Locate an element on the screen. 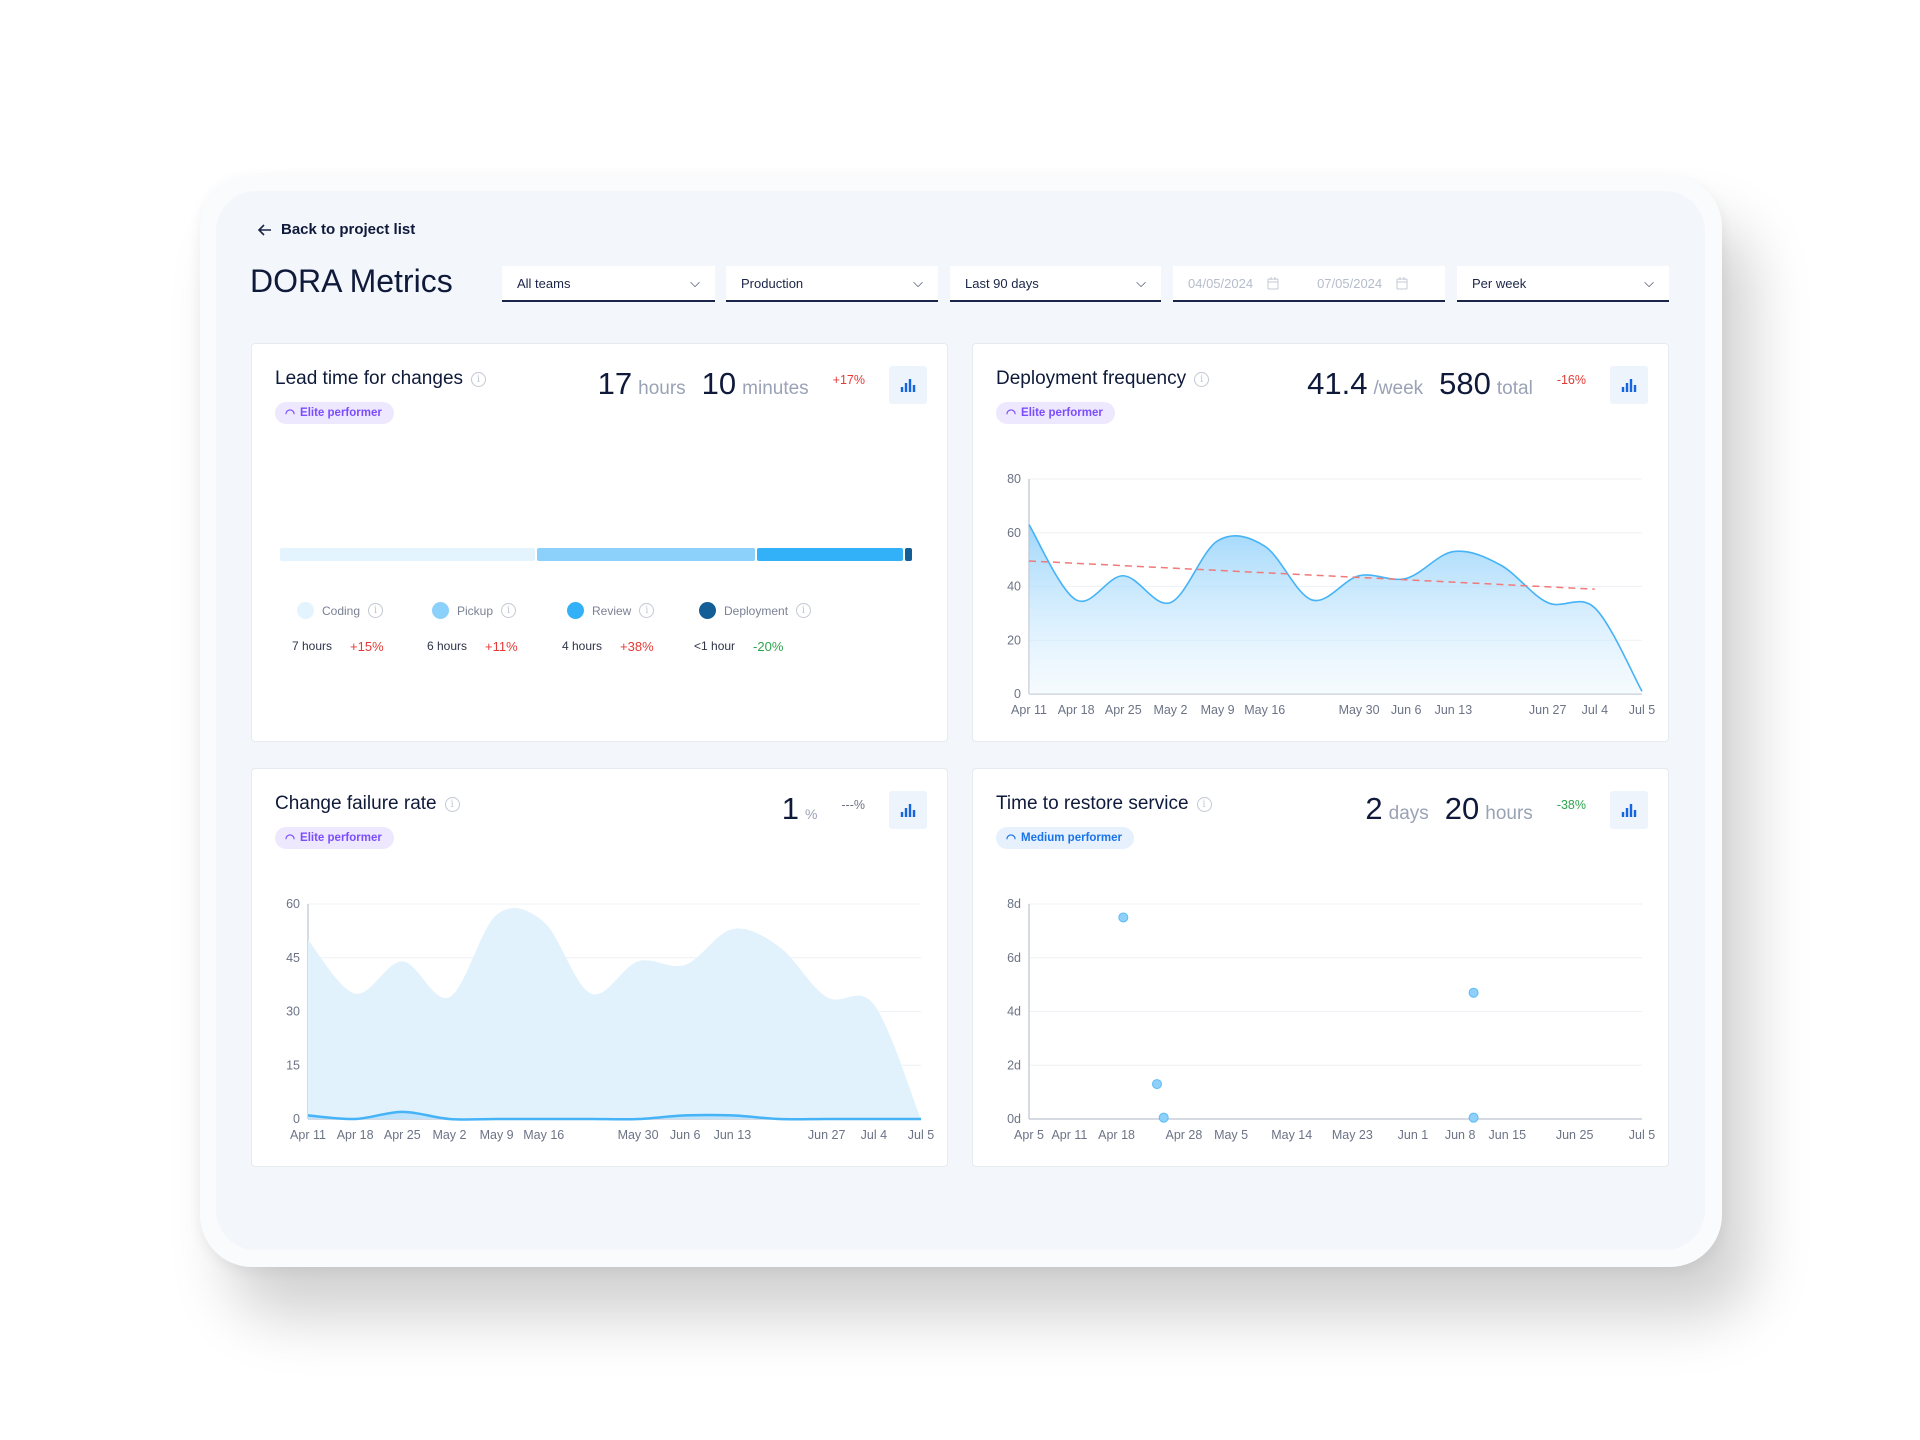 The height and width of the screenshot is (1440, 1920). performer-badge: ◠ Elite performer is located at coordinates (334, 413).